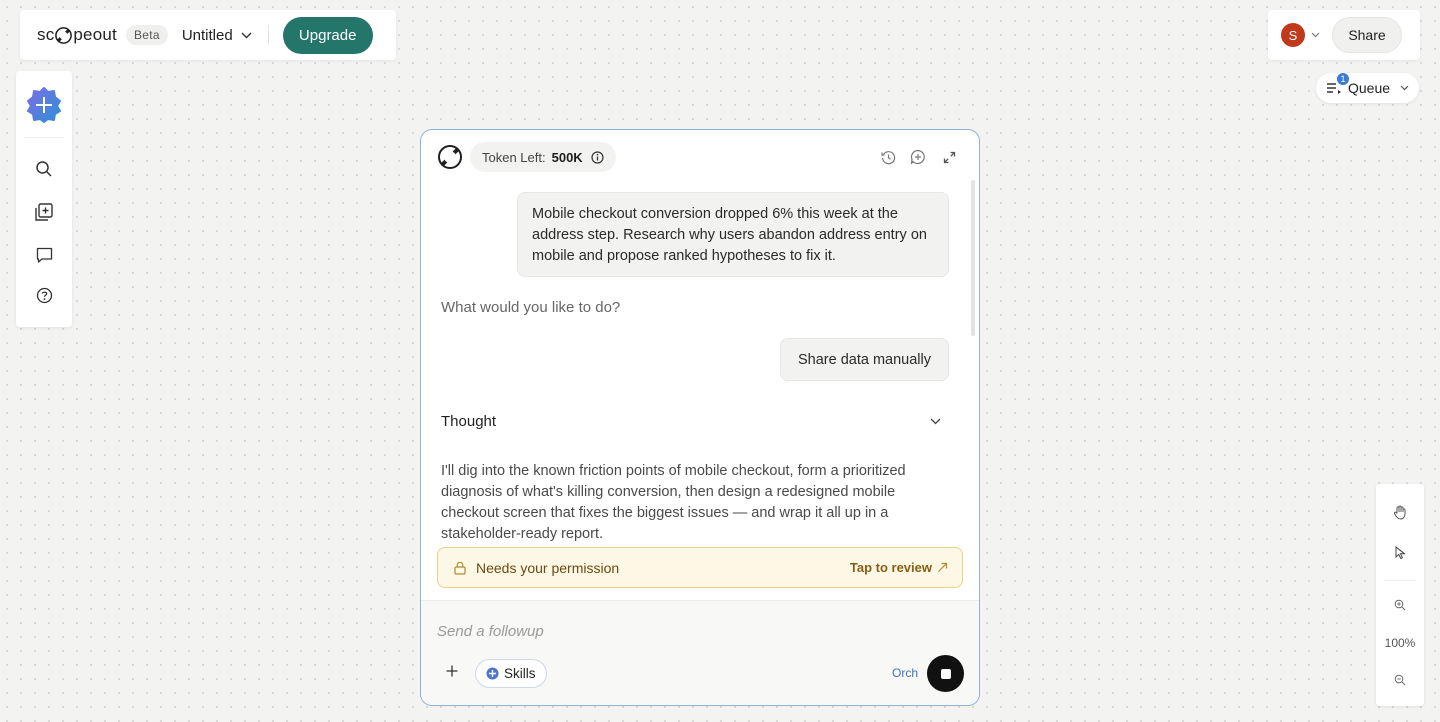 This screenshot has width=1440, height=722. I want to click on tap-to-review-label: Tap to review, so click(890, 567).